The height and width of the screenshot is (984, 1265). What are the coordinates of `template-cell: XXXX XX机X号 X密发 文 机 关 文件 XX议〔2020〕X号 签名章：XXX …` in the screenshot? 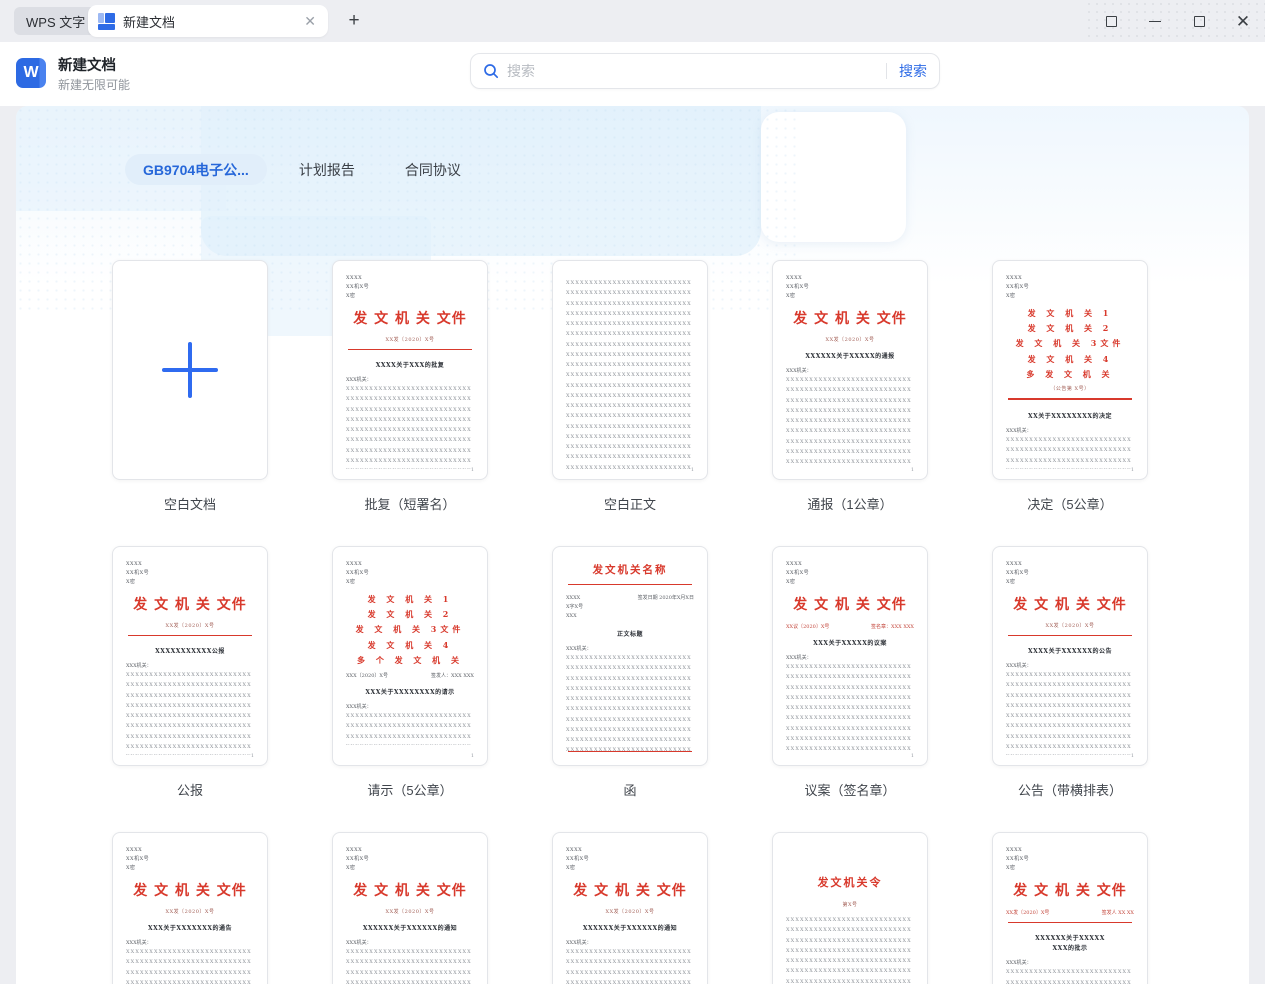 It's located at (850, 672).